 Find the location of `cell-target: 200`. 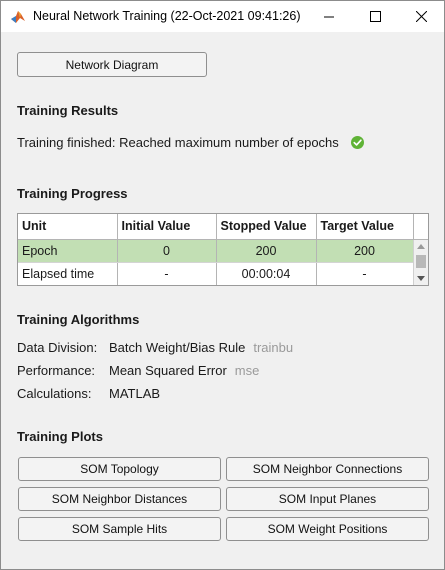

cell-target: 200 is located at coordinates (365, 251).